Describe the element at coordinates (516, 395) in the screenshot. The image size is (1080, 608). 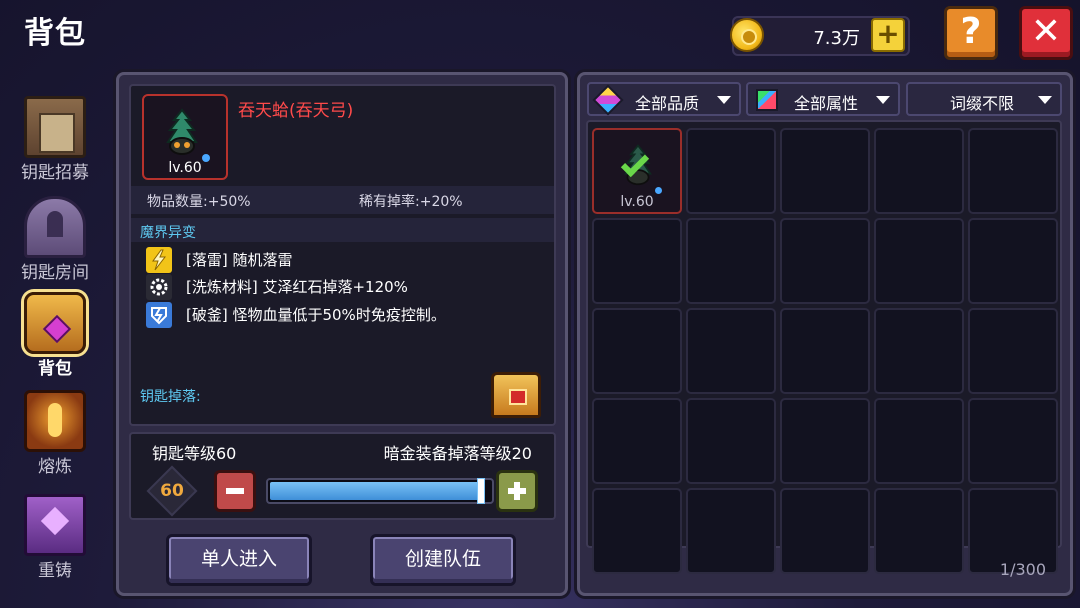
I see `treasure-chest-icon` at that location.